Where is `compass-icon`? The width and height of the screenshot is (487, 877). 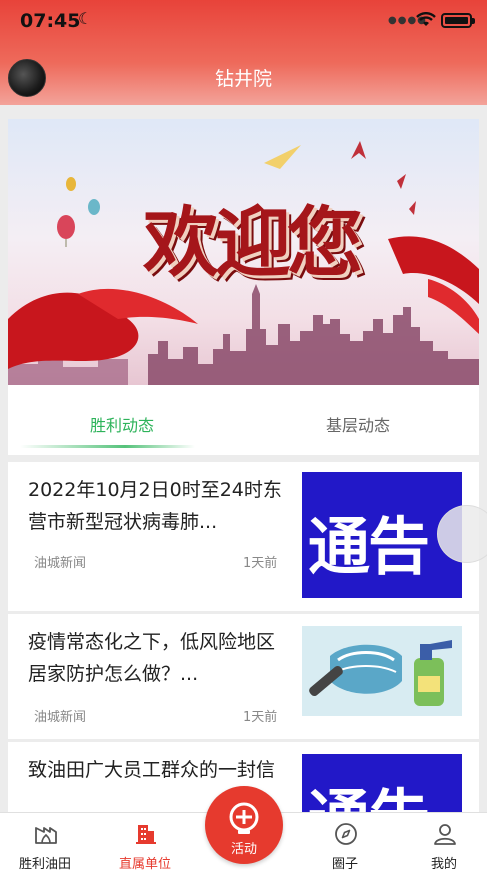 compass-icon is located at coordinates (346, 834).